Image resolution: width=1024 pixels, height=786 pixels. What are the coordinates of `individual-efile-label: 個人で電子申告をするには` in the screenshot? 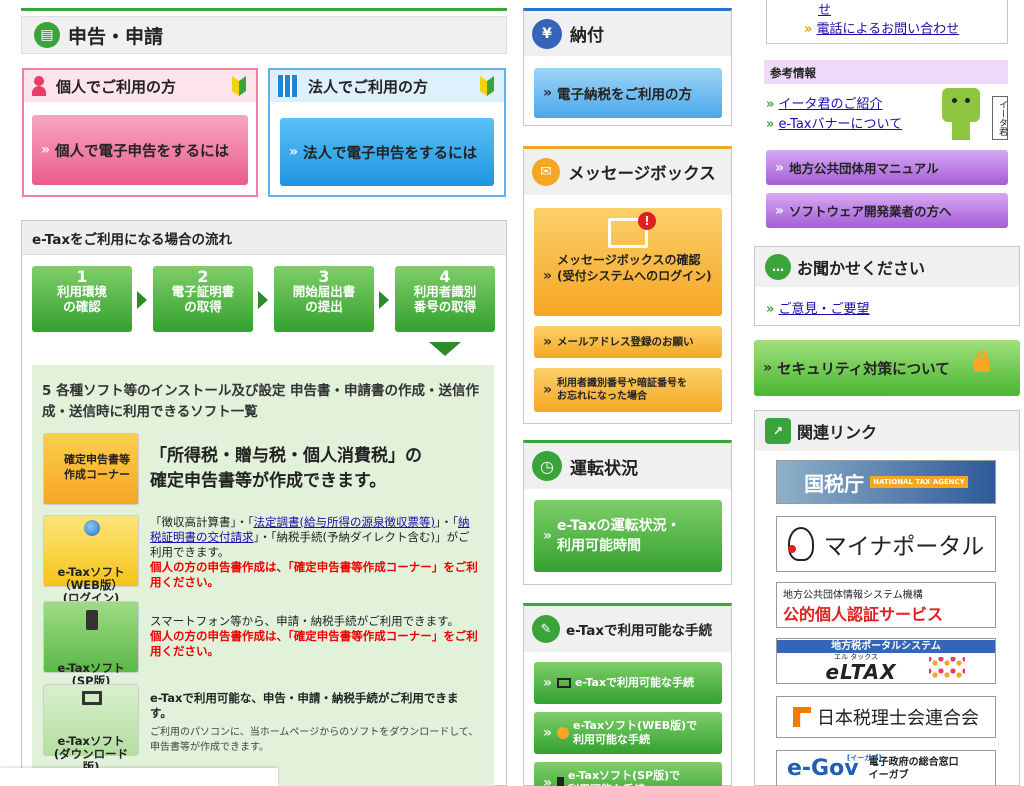 It's located at (142, 151).